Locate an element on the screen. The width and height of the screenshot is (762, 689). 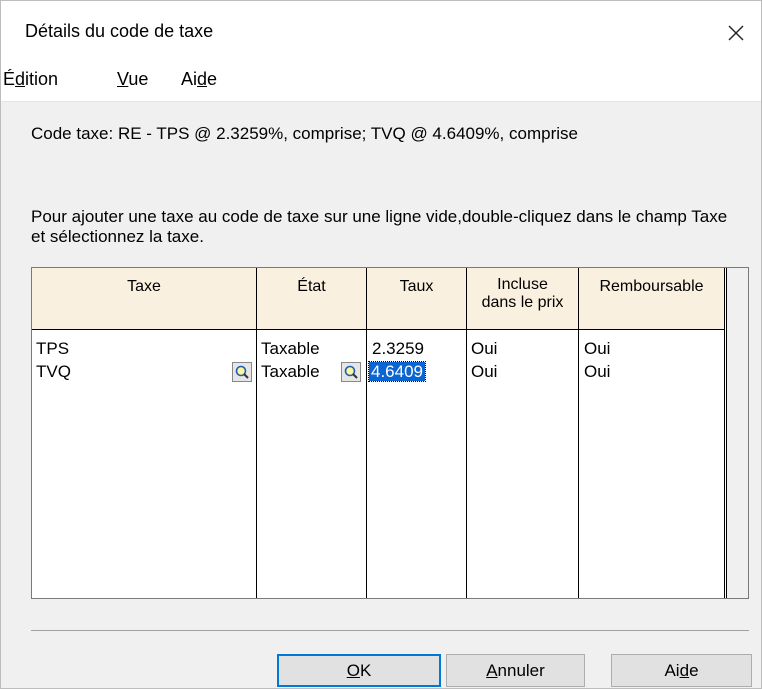
row1-incluse: Oui is located at coordinates (484, 349).